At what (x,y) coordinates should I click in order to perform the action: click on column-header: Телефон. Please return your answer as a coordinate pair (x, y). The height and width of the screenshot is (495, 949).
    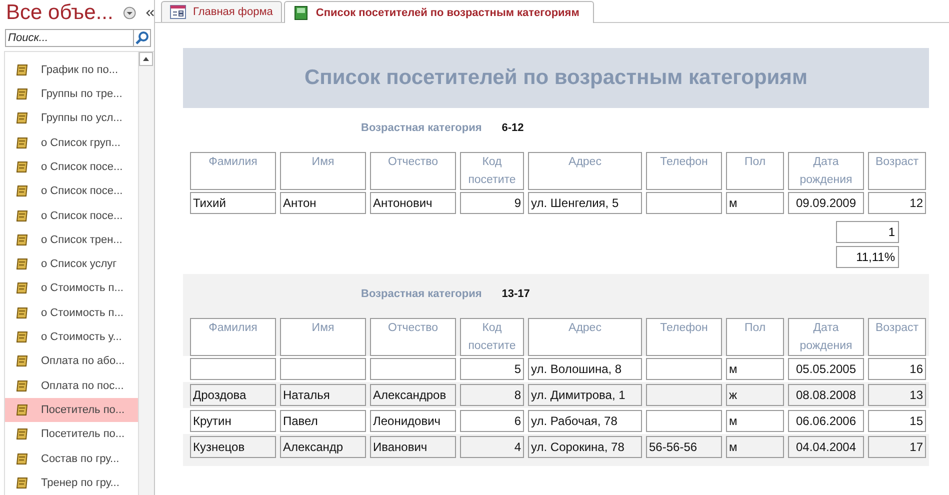
    Looking at the image, I should click on (684, 171).